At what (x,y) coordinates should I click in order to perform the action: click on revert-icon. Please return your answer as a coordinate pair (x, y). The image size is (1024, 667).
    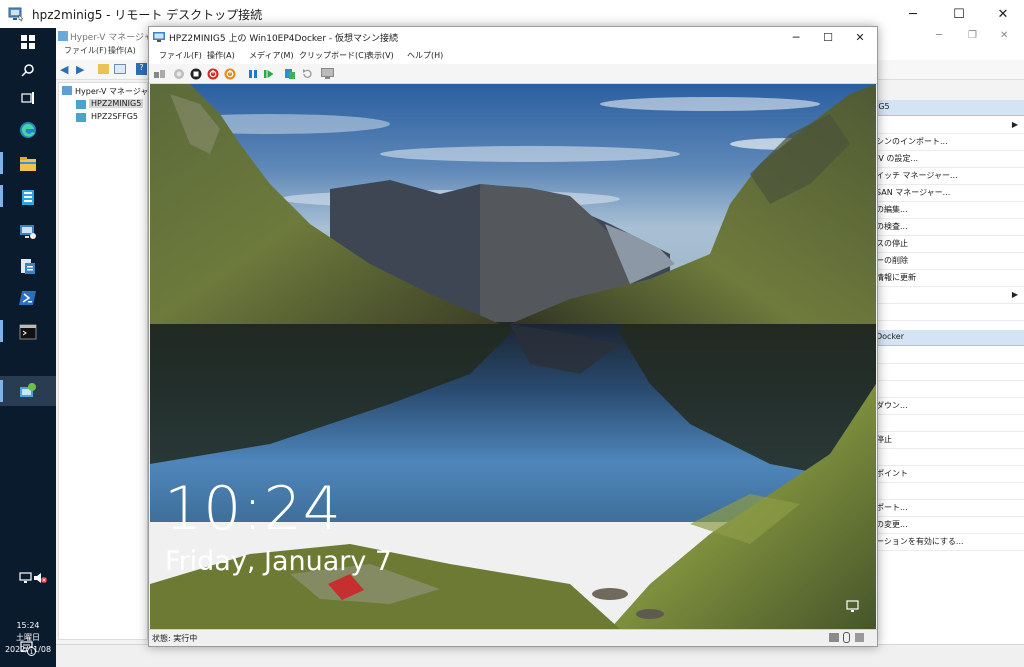
    Looking at the image, I should click on (306, 73).